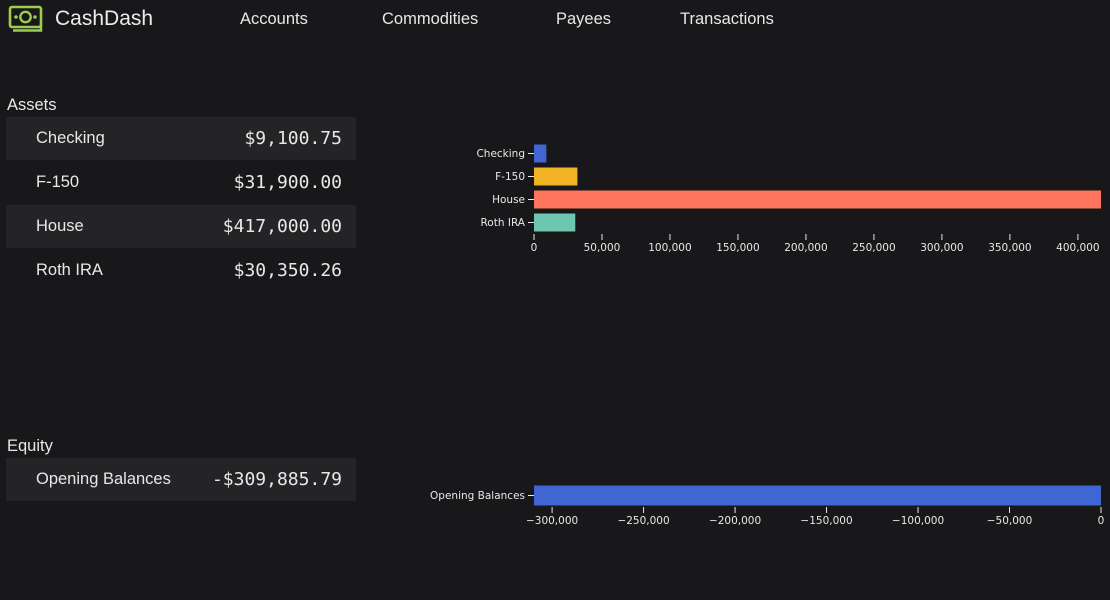  What do you see at coordinates (826, 521) in the screenshot?
I see `x-tick-label: −150,000` at bounding box center [826, 521].